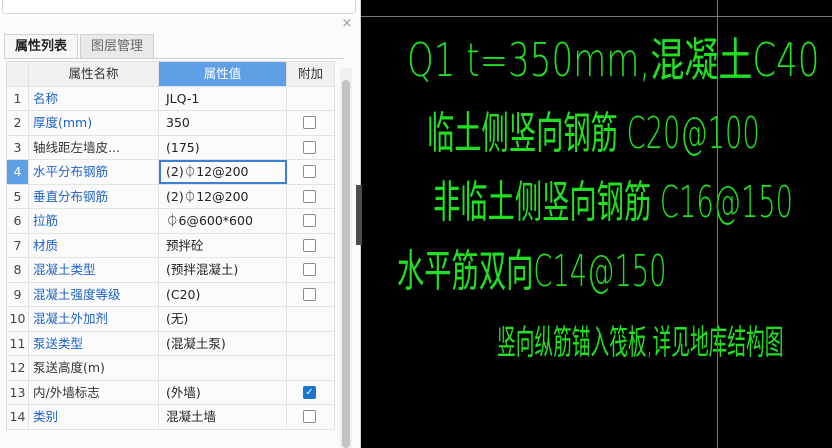  What do you see at coordinates (94, 196) in the screenshot?
I see `property-name: 垂直分布钢筋` at bounding box center [94, 196].